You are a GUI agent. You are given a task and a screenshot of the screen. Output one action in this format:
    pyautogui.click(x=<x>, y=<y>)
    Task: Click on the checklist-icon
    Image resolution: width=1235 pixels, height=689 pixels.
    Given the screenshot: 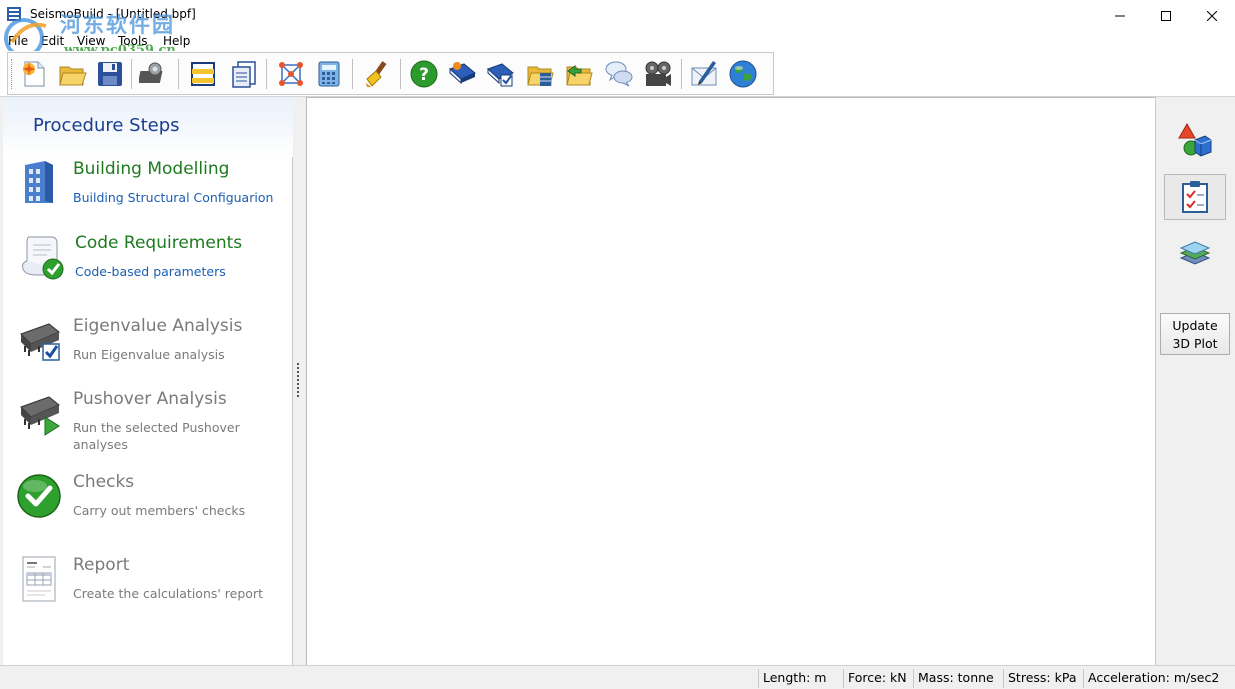 What is the action you would take?
    pyautogui.click(x=1195, y=197)
    